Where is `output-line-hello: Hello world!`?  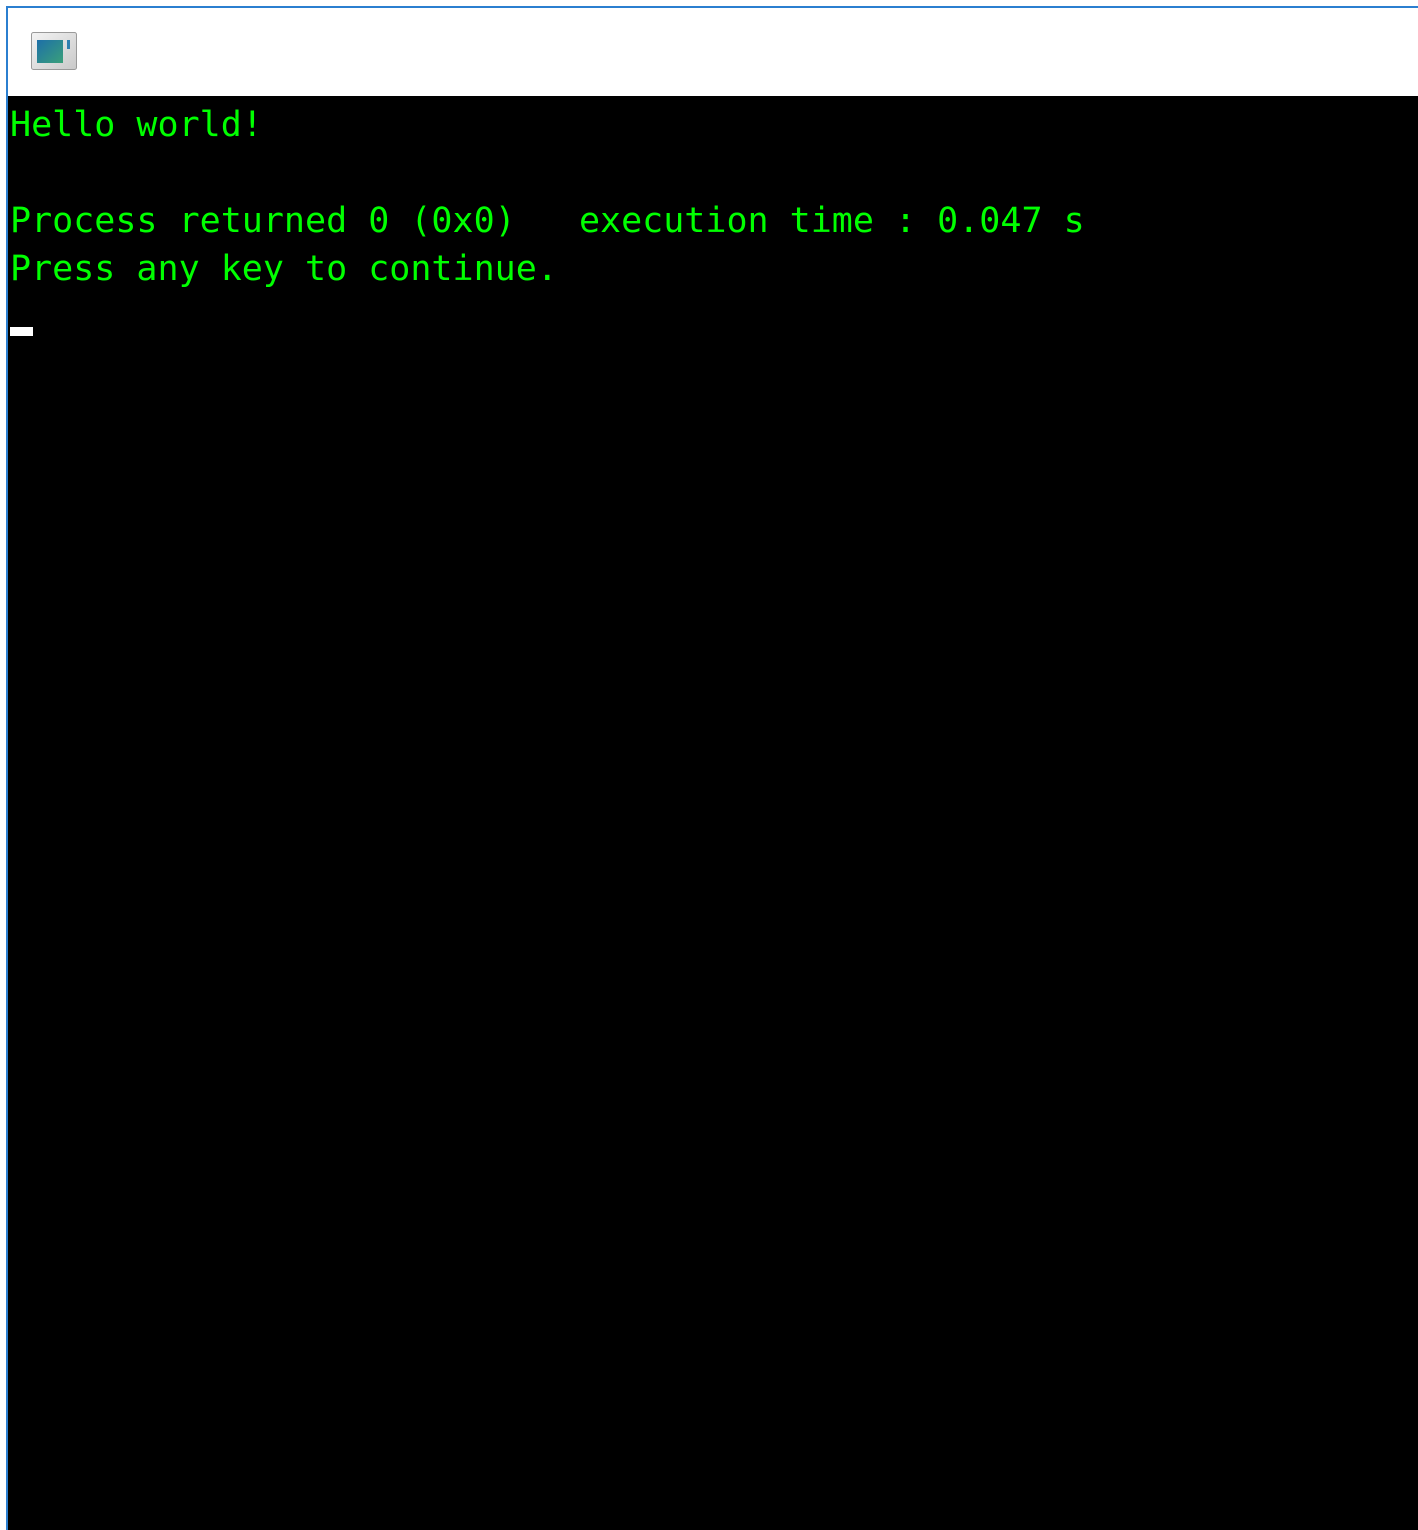 output-line-hello: Hello world! is located at coordinates (136, 125).